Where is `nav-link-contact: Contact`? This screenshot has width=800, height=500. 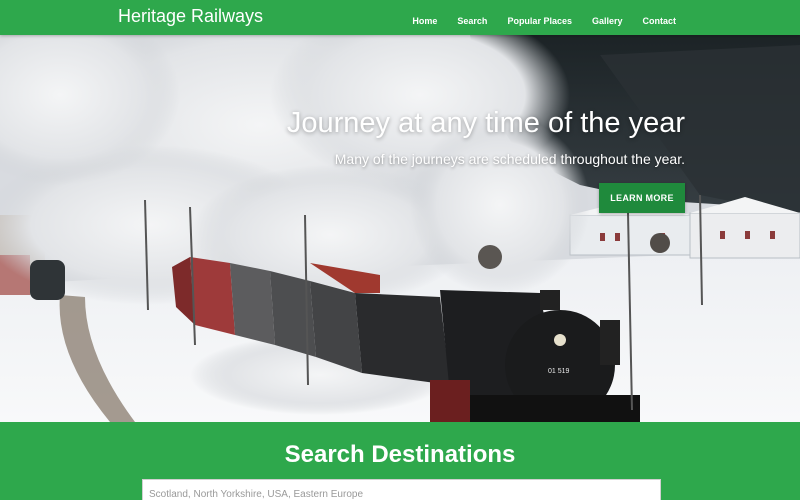
nav-link-contact: Contact is located at coordinates (660, 21).